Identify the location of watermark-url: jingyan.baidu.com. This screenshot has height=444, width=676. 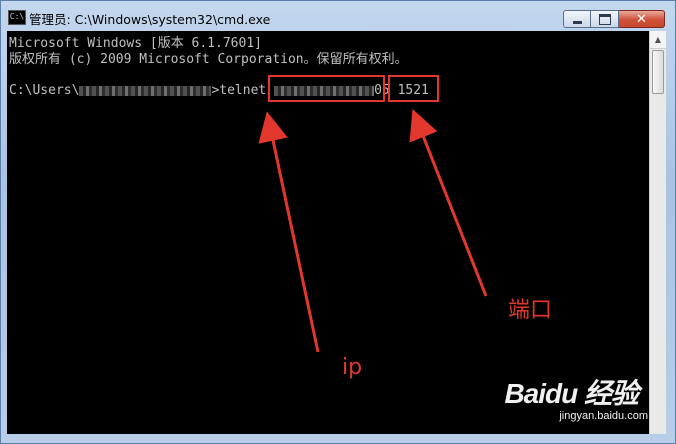
(603, 416).